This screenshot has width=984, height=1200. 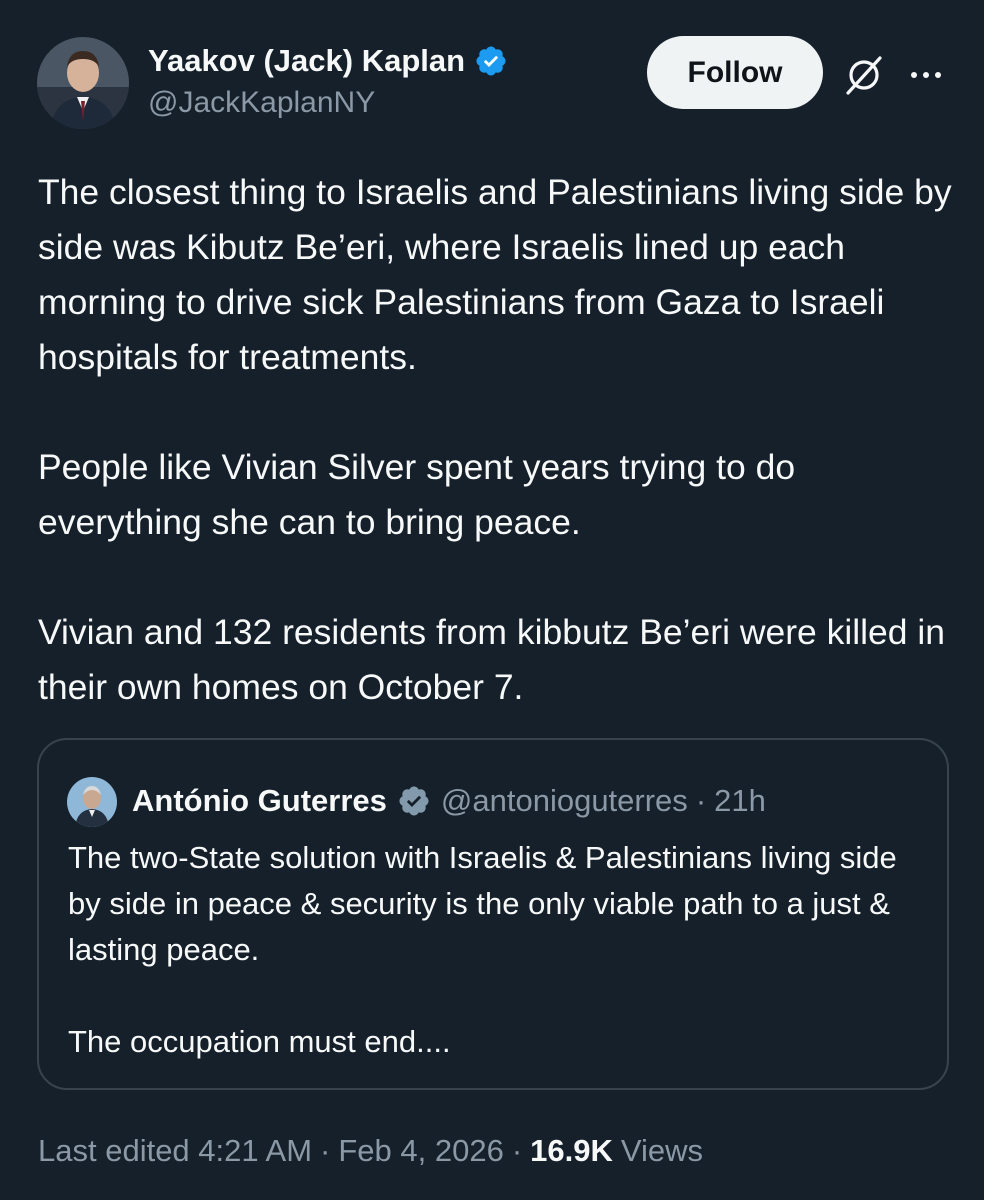 I want to click on author-avatar-image, so click(x=83, y=83).